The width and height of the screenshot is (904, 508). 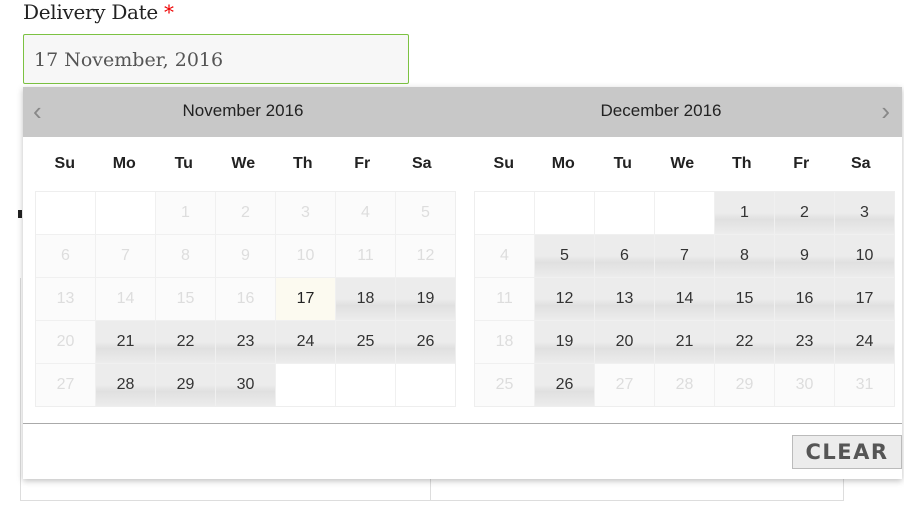 What do you see at coordinates (804, 213) in the screenshot?
I see `day-cell: 2` at bounding box center [804, 213].